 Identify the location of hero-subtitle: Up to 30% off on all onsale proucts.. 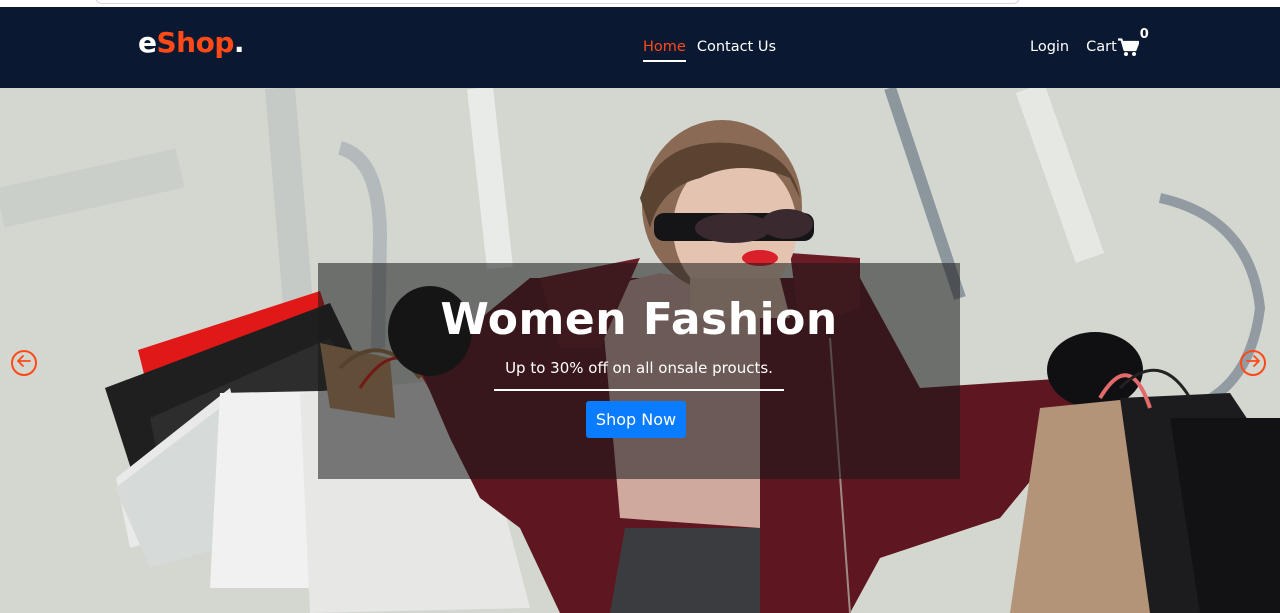
(639, 368).